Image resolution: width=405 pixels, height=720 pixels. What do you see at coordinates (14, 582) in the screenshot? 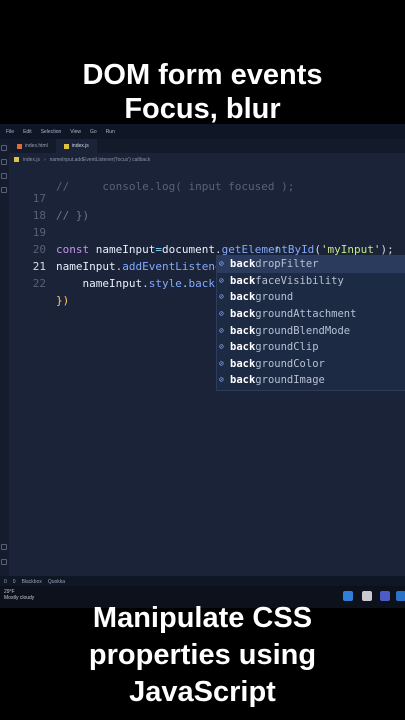
I see `warnings-count: 0` at bounding box center [14, 582].